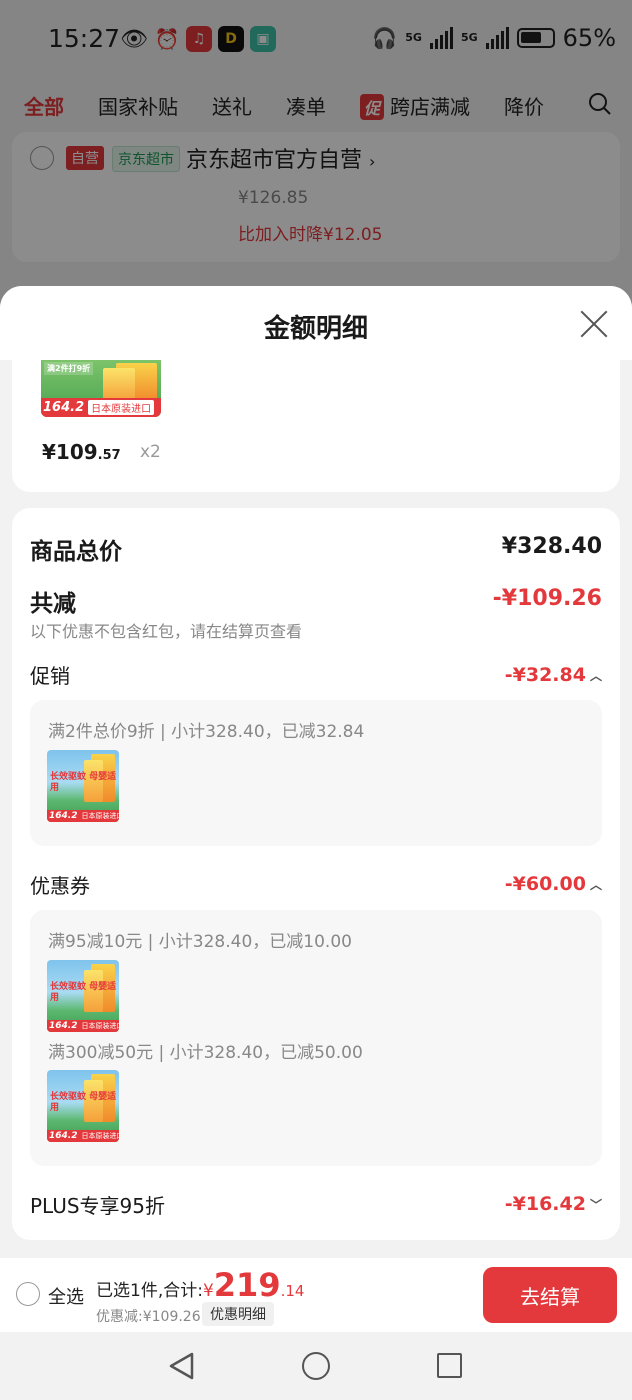 The image size is (632, 1400). Describe the element at coordinates (149, 1291) in the screenshot. I see `selected-text: 已选1件,合计:` at that location.